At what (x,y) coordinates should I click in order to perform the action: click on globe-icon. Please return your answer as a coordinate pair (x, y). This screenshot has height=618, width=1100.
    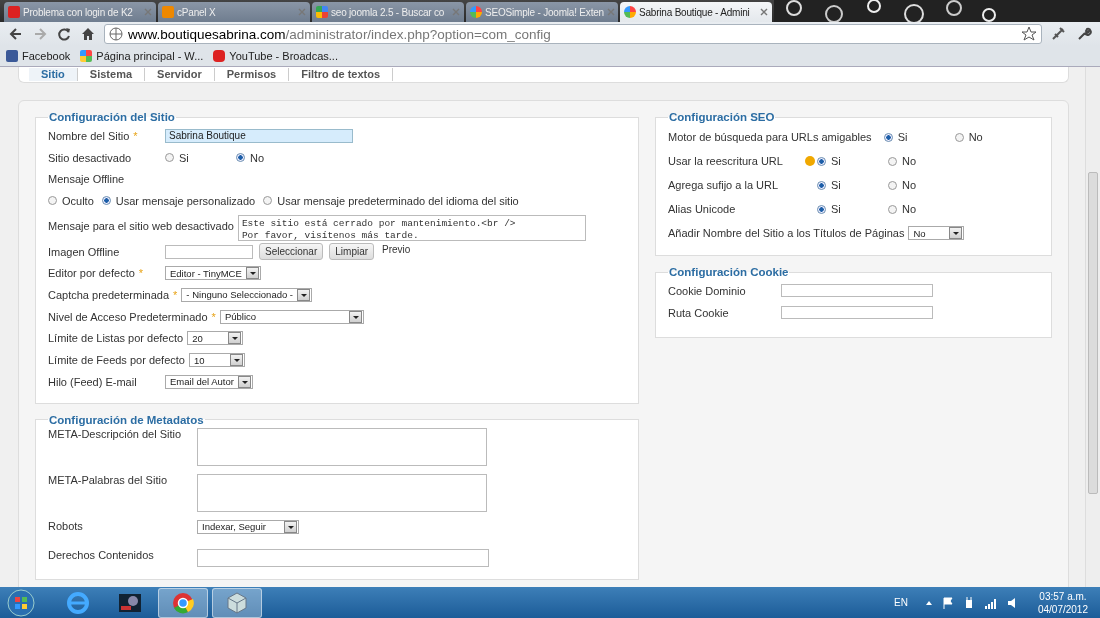
    Looking at the image, I should click on (116, 34).